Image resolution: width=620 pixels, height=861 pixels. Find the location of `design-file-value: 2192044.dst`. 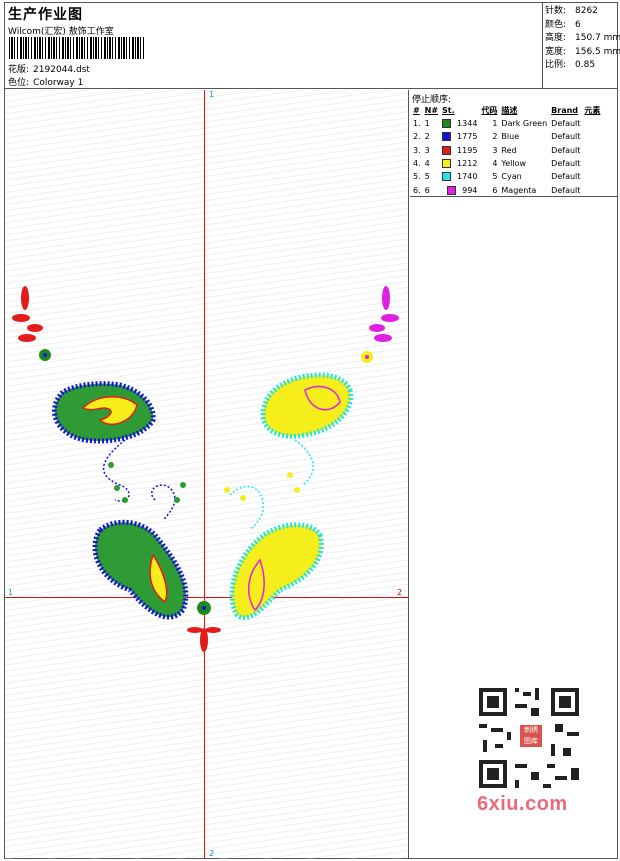

design-file-value: 2192044.dst is located at coordinates (61, 70).